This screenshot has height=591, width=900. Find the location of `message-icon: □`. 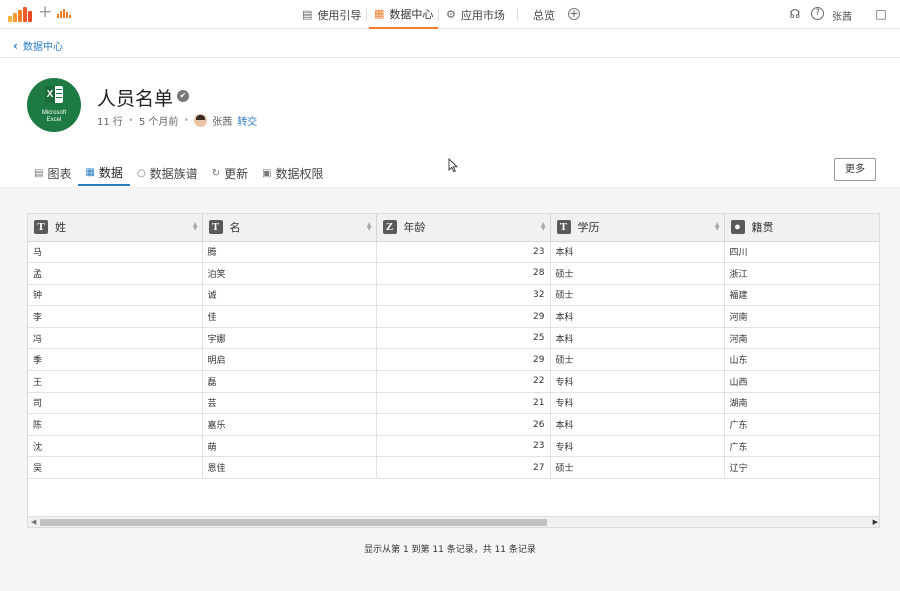

message-icon: □ is located at coordinates (881, 14).